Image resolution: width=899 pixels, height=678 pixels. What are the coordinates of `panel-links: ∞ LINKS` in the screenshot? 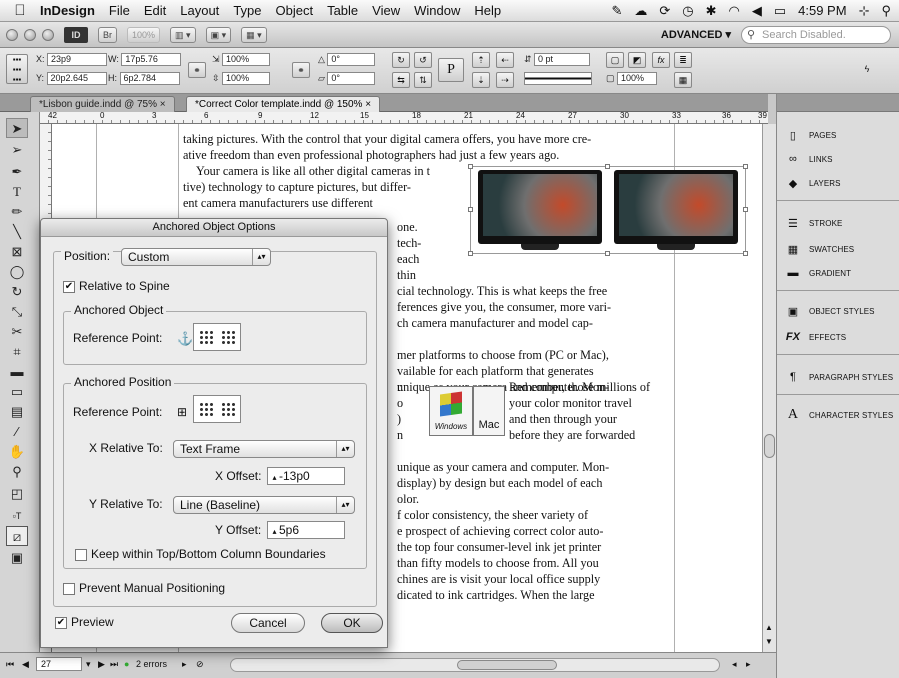 It's located at (841, 159).